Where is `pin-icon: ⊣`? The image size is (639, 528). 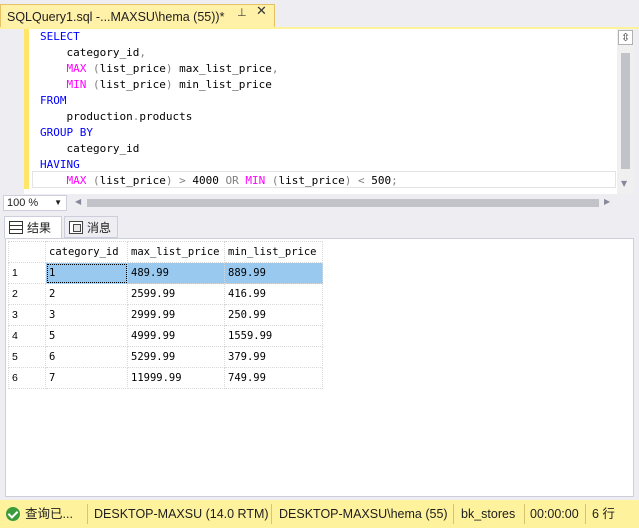
pin-icon: ⊣ is located at coordinates (241, 12).